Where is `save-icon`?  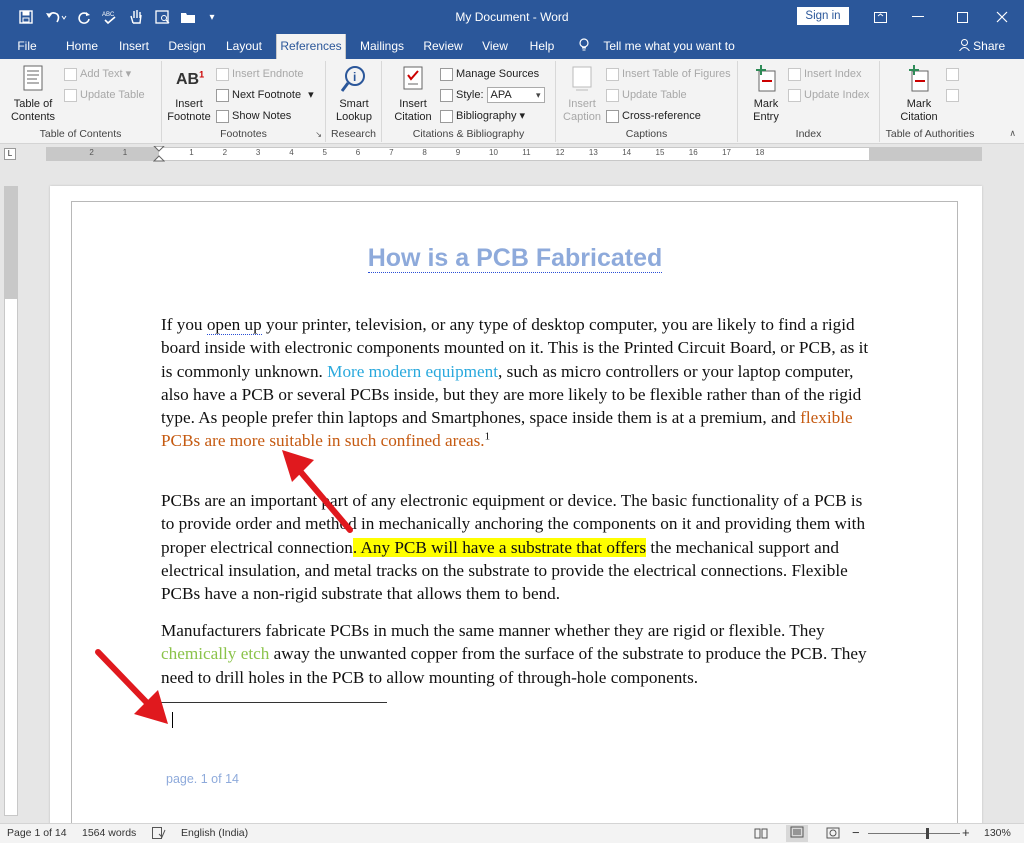 save-icon is located at coordinates (26, 17).